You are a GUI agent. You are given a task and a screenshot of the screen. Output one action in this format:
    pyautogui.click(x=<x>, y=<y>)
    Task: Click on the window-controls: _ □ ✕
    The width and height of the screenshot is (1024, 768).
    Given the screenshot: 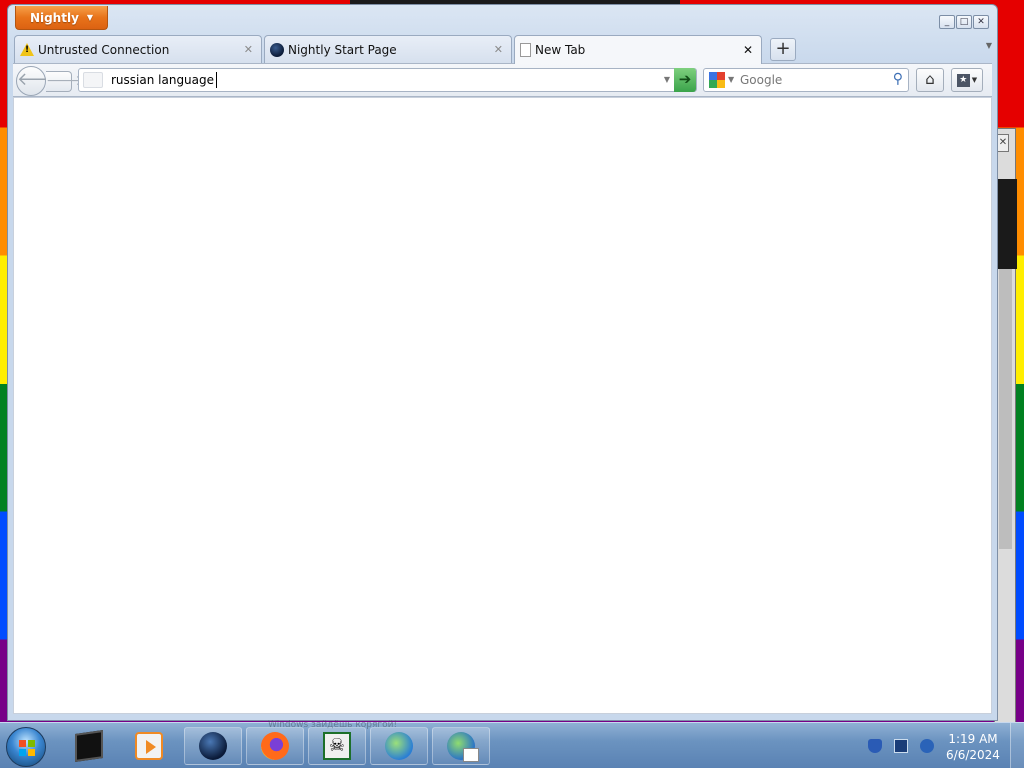 What is the action you would take?
    pyautogui.click(x=964, y=22)
    